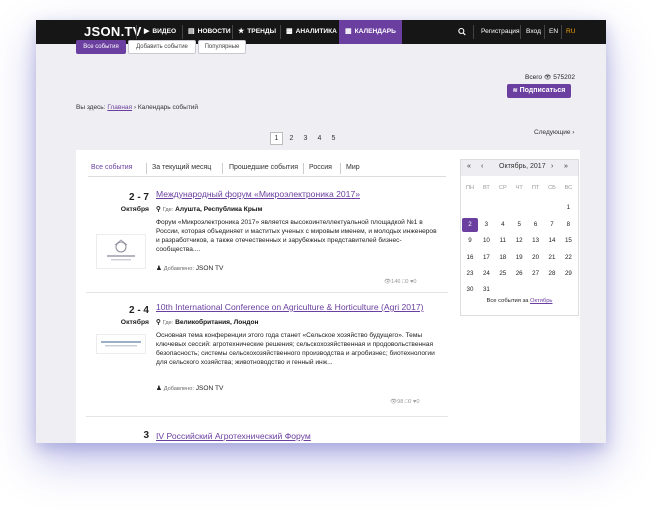 The height and width of the screenshot is (511, 659). I want to click on calendar-month-label: Октябрь, 2017, so click(522, 166).